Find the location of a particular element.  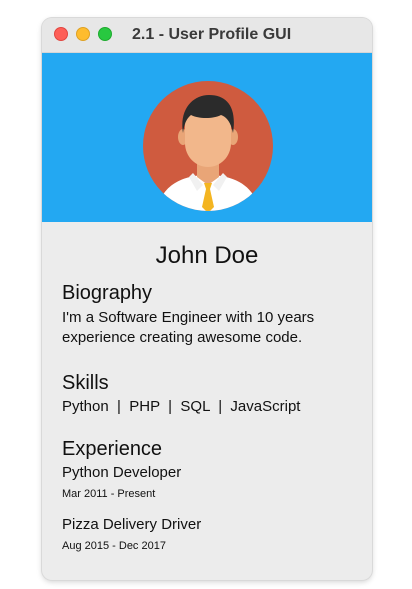

window-title: 2.1 - User Profile GUI is located at coordinates (212, 34).